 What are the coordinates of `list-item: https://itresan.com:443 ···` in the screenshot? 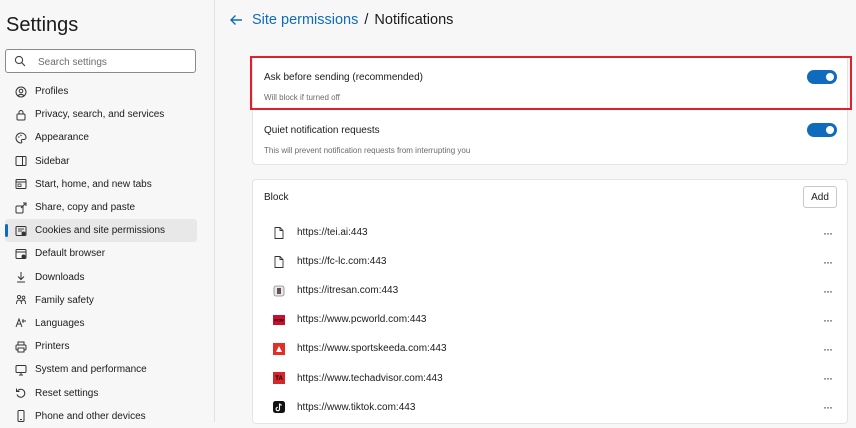 It's located at (550, 290).